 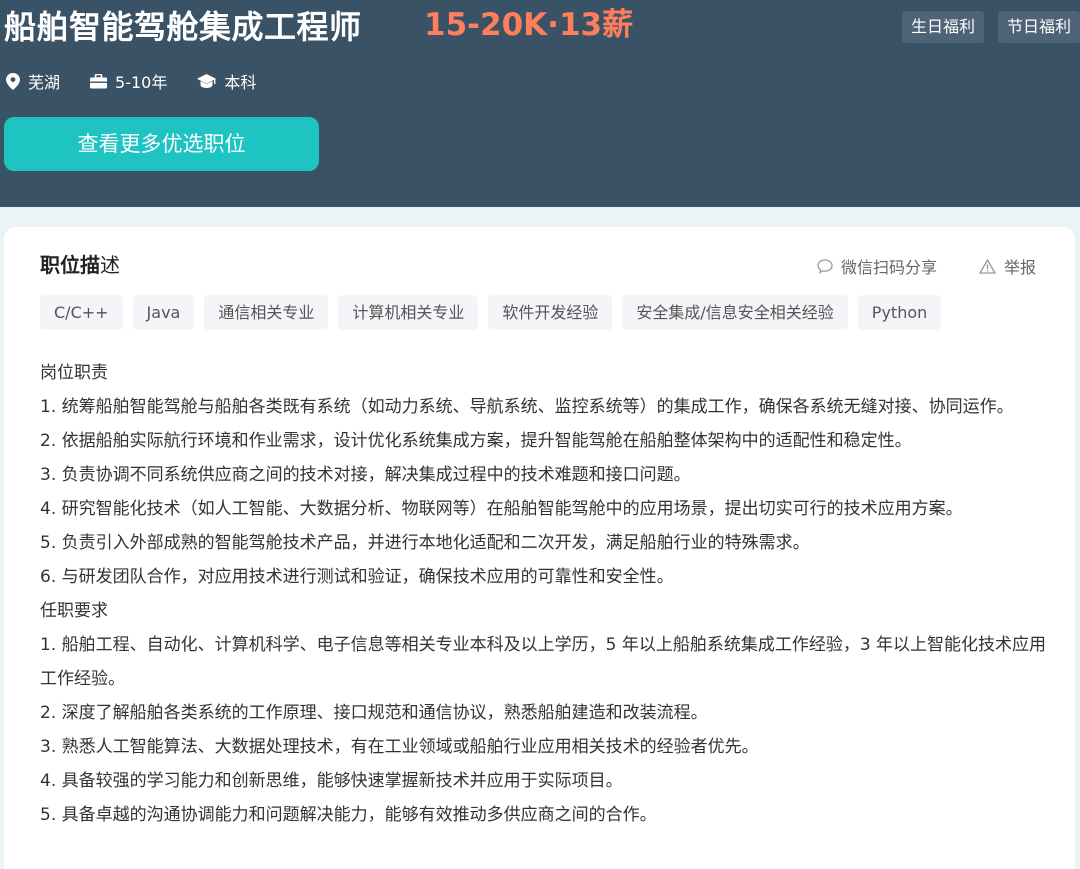 I want to click on briefcase-icon, so click(x=99, y=80).